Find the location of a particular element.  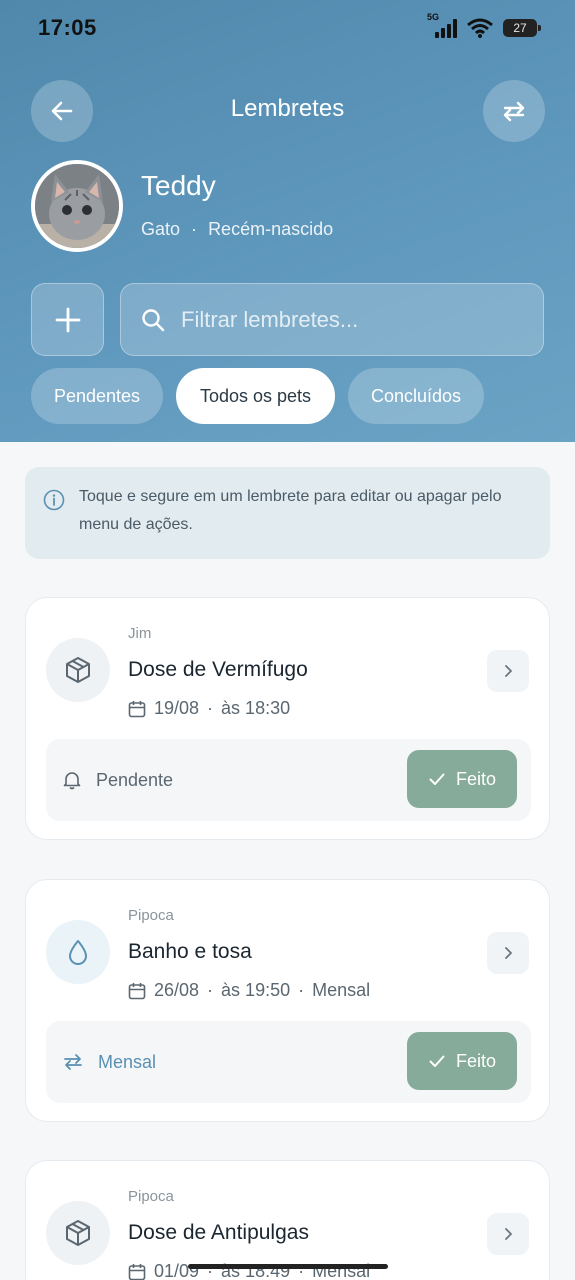

chip-pendentes: Pendentes is located at coordinates (97, 396).